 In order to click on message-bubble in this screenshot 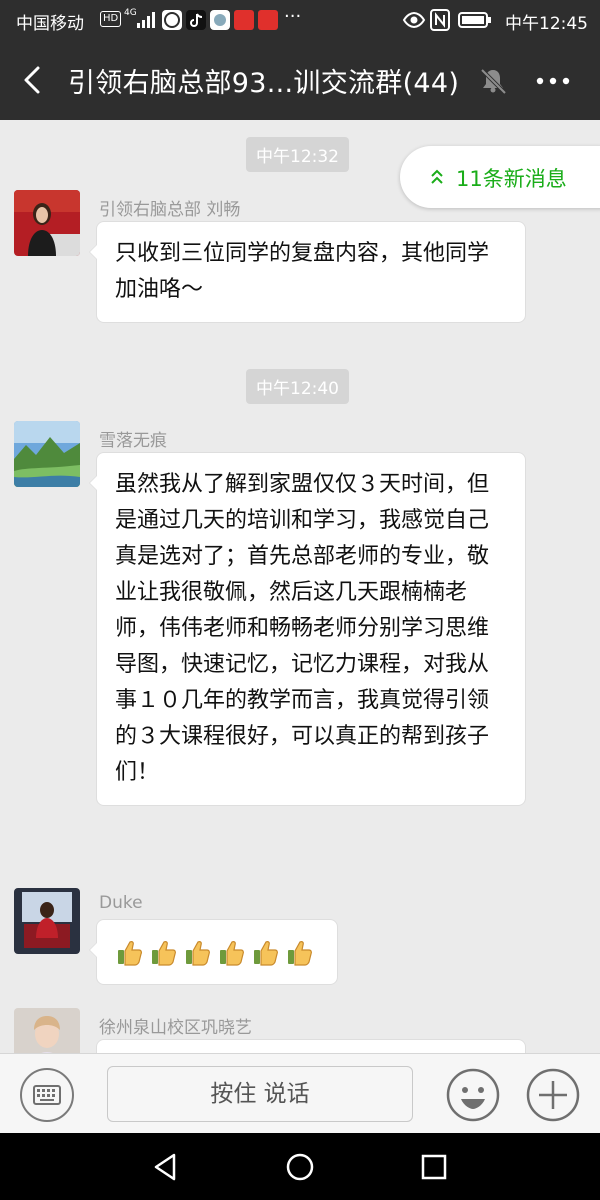, I will do `click(311, 1046)`.